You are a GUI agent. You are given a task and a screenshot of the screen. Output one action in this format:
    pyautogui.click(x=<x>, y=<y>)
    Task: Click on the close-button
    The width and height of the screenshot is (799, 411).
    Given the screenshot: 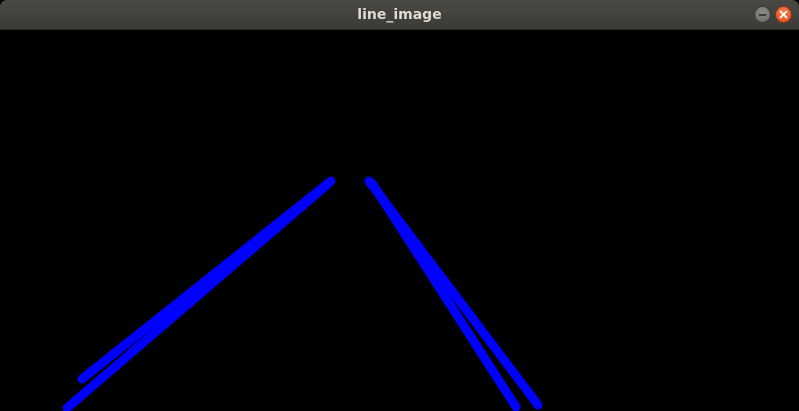 What is the action you would take?
    pyautogui.click(x=783, y=14)
    